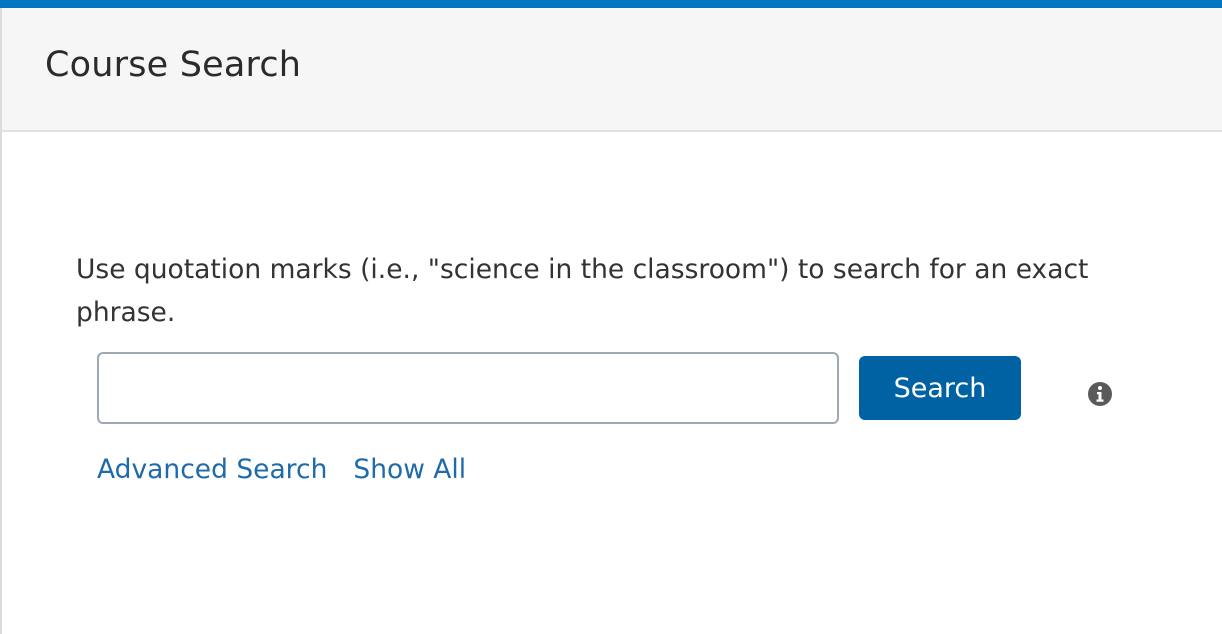  Describe the element at coordinates (940, 388) in the screenshot. I see `search-button: Search` at that location.